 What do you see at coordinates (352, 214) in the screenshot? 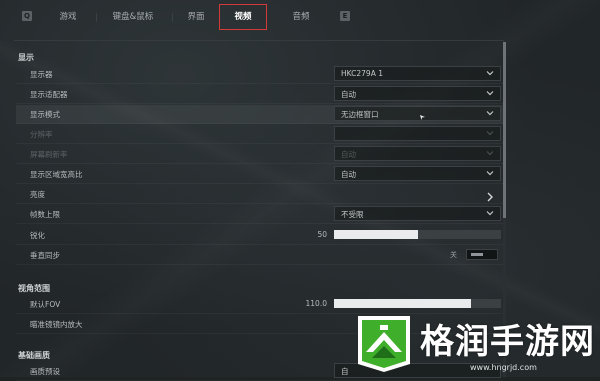
I see `dropdown-value: 不受限` at bounding box center [352, 214].